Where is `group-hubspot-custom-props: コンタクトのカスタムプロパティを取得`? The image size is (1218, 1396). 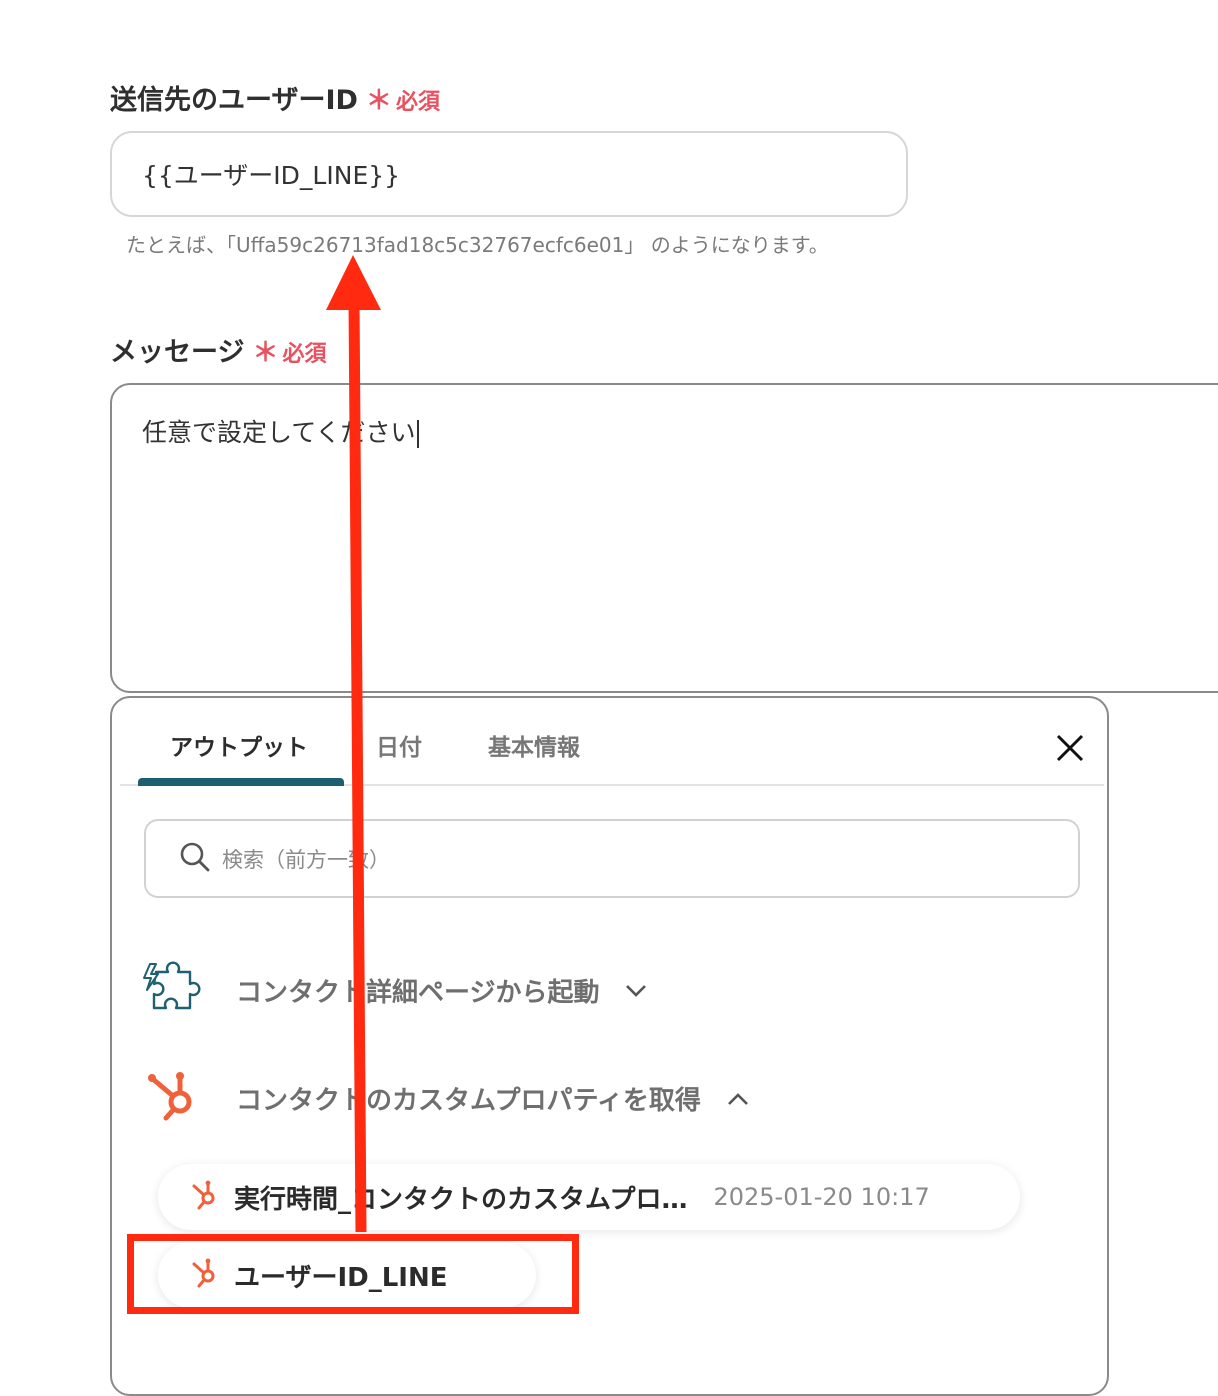
group-hubspot-custom-props: コンタクトのカスタムプロパティを取得 is located at coordinates (445, 1098).